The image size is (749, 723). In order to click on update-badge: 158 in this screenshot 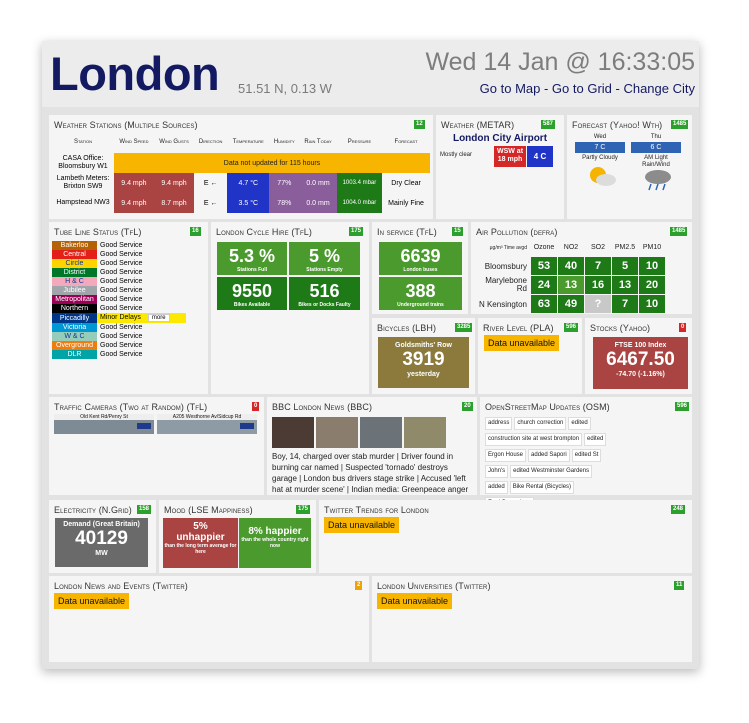, I will do `click(144, 509)`.